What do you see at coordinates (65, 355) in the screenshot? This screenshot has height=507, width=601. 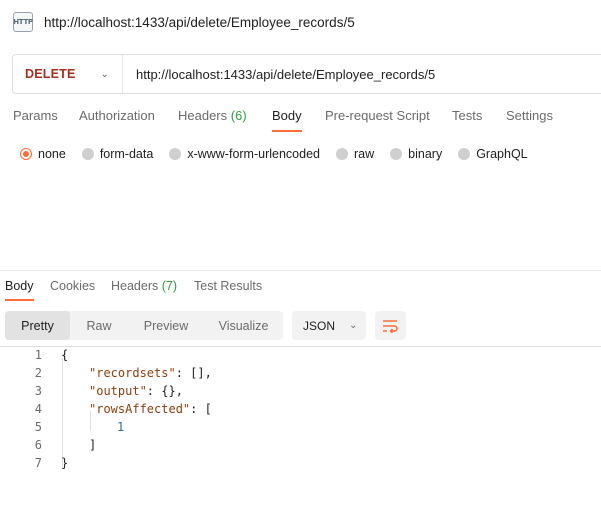 I see `code-text: {` at bounding box center [65, 355].